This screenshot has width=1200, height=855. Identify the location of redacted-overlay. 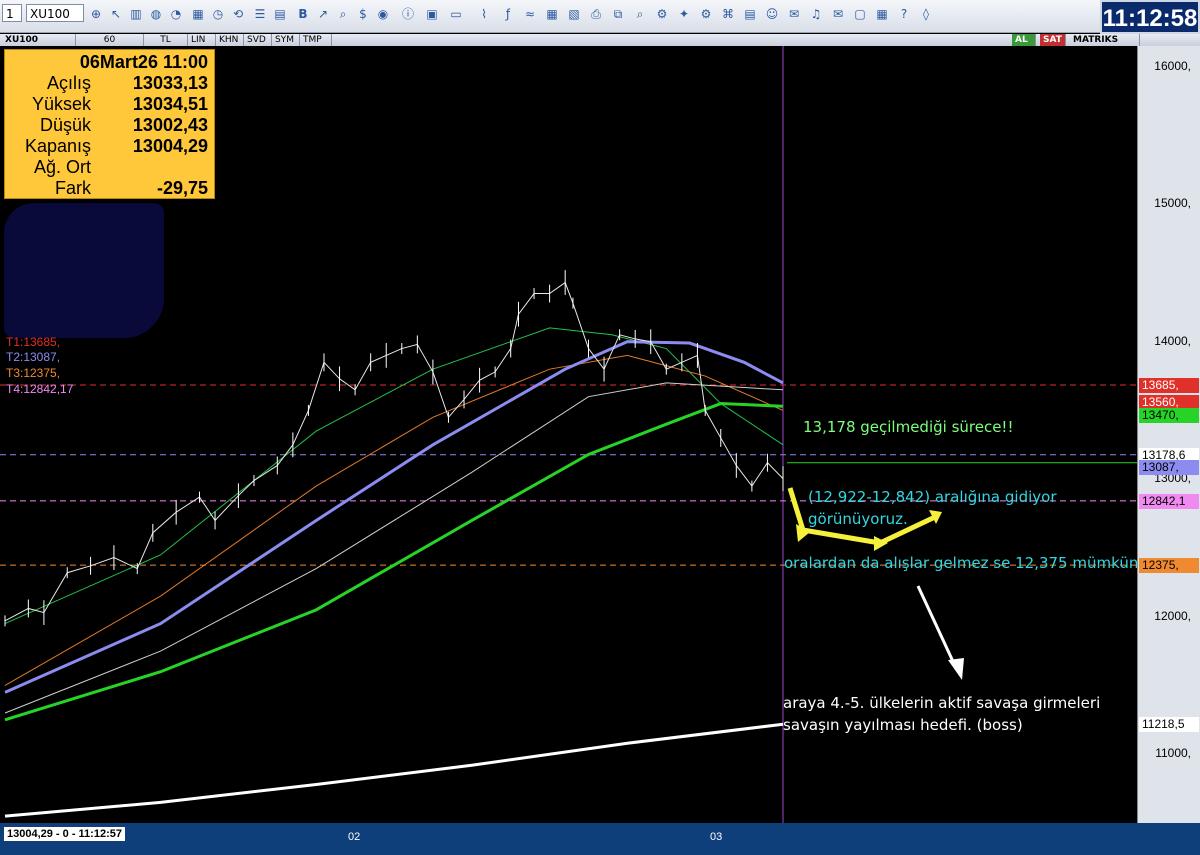
(84, 270).